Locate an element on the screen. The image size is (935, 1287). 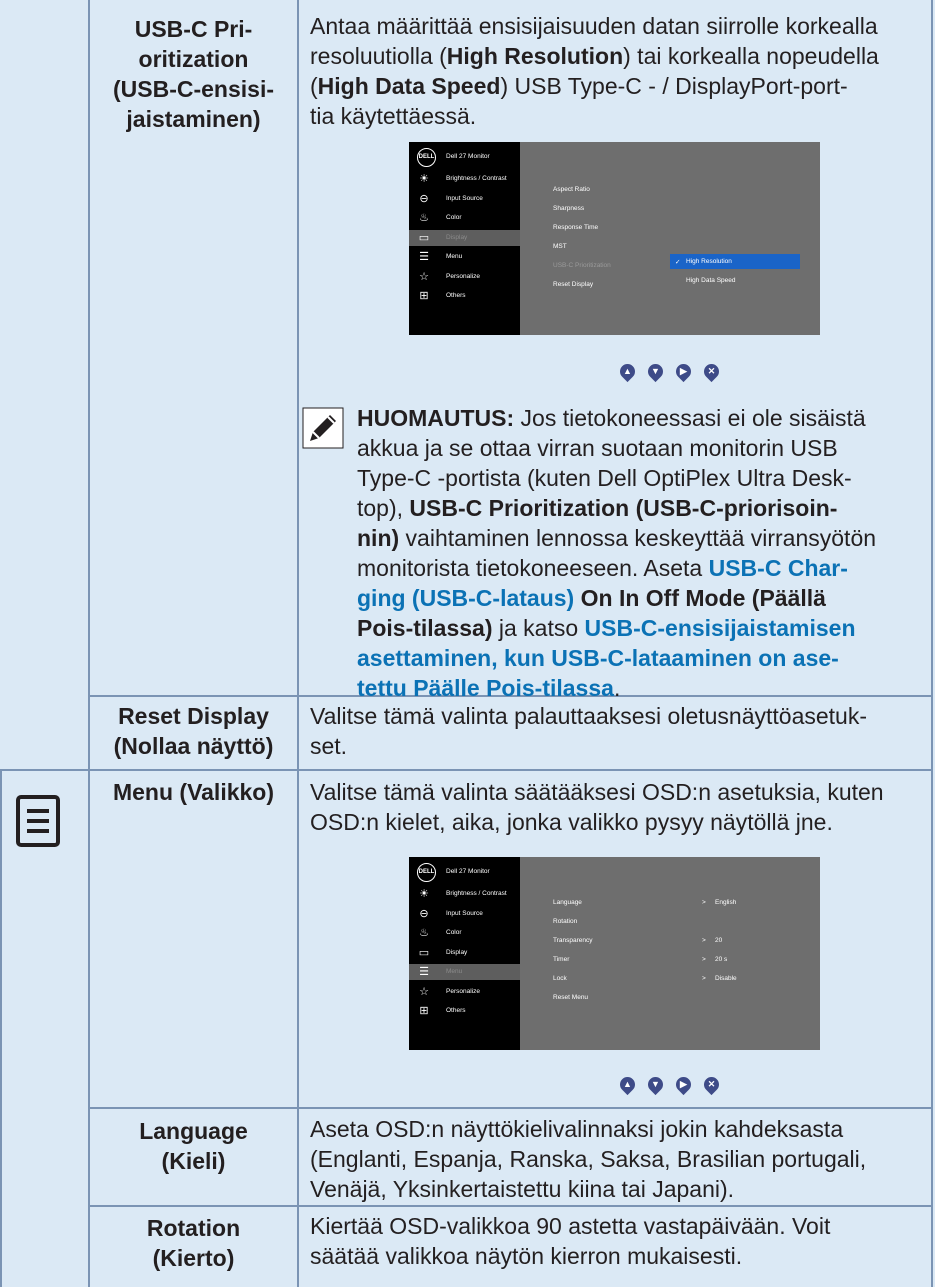
osd-menu-item-label: Menu is located at coordinates (454, 971).